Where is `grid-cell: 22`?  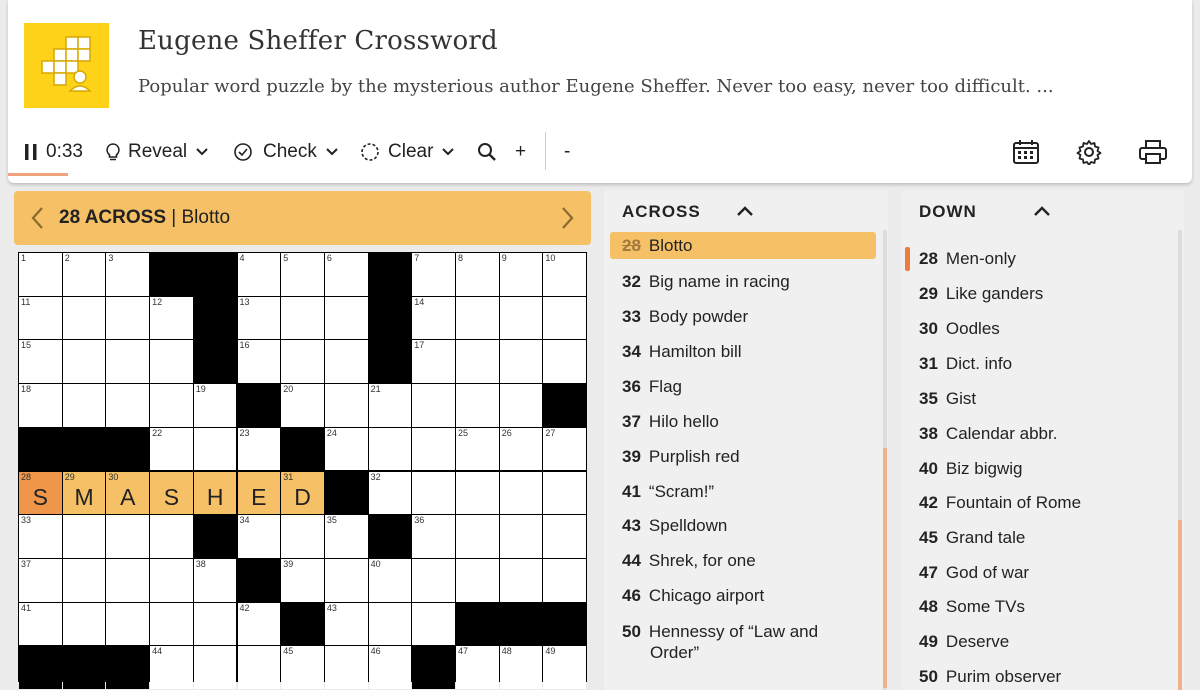
grid-cell: 22 is located at coordinates (171, 449).